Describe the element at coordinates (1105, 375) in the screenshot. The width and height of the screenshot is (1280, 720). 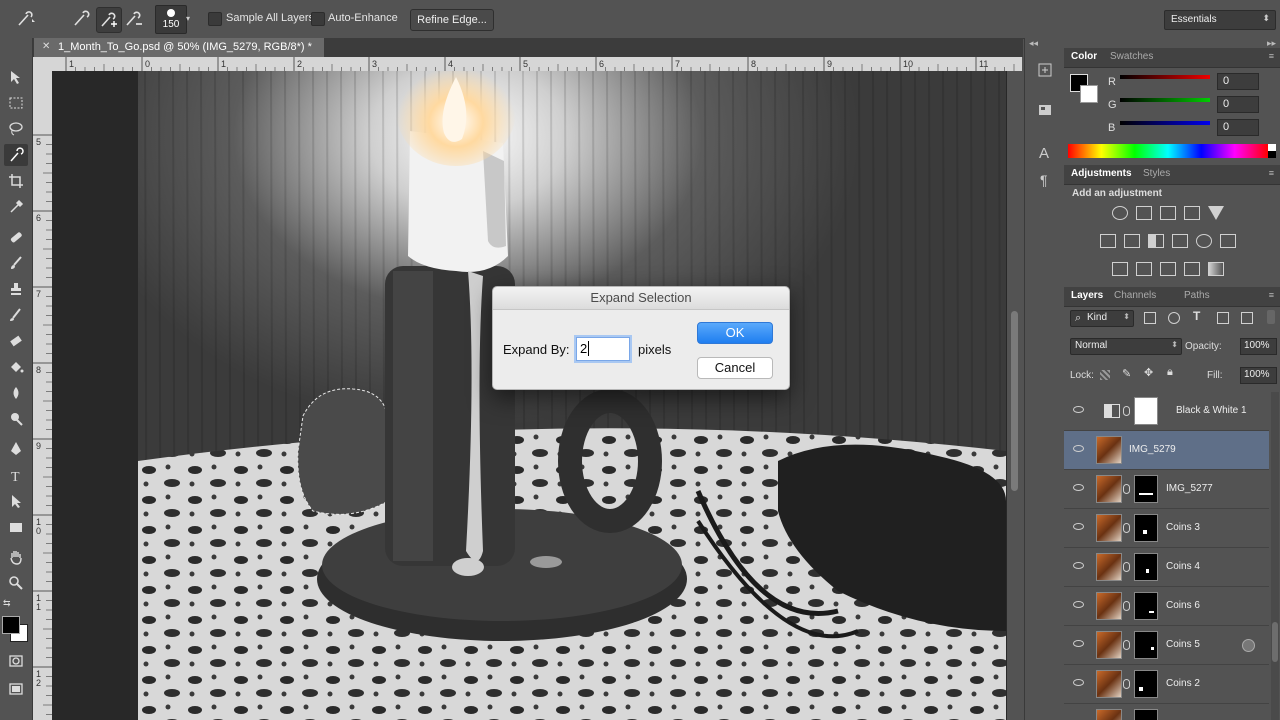
I see `lock-transparent-icon` at that location.